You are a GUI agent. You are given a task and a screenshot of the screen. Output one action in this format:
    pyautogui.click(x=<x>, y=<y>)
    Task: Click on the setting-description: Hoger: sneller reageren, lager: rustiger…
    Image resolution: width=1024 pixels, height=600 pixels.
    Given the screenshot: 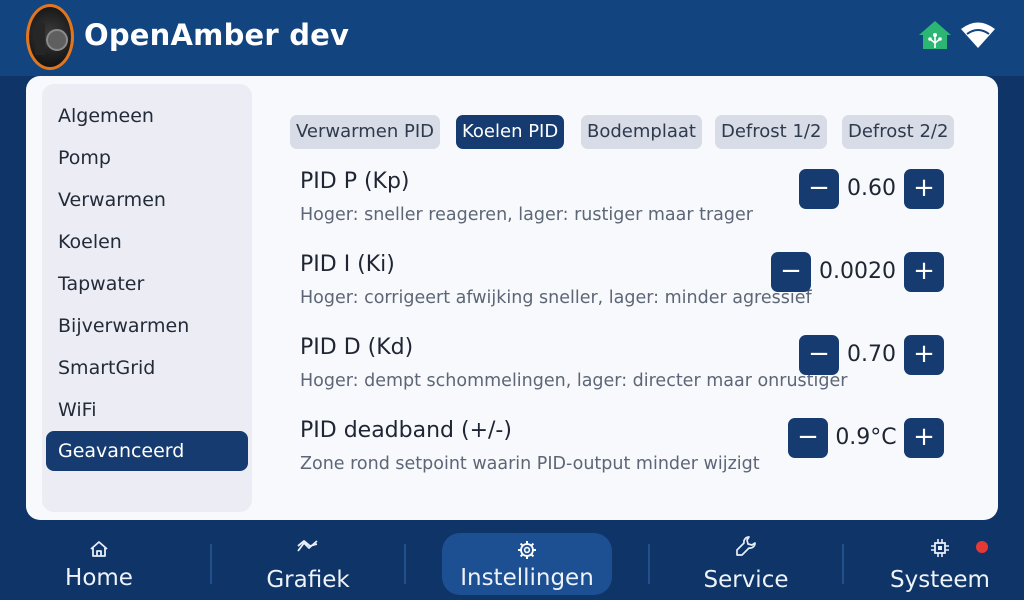 What is the action you would take?
    pyautogui.click(x=526, y=215)
    